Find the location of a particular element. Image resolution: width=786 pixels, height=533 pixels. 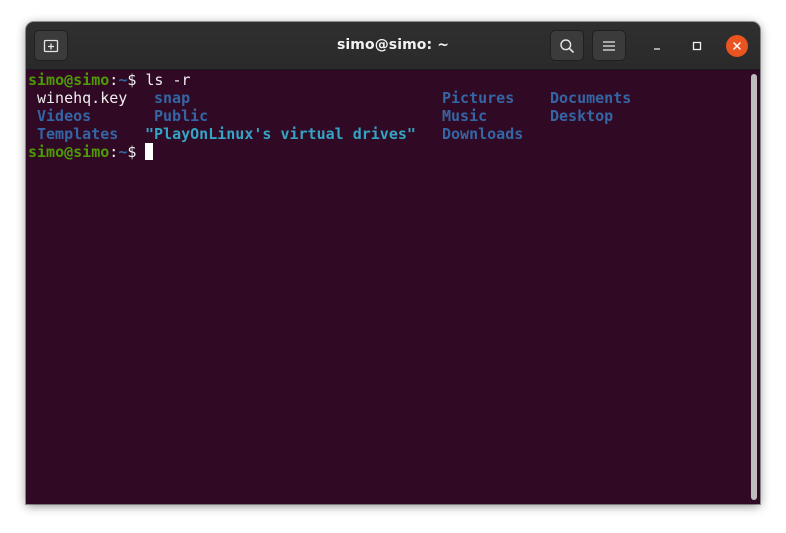

minimize-icon is located at coordinates (657, 49).